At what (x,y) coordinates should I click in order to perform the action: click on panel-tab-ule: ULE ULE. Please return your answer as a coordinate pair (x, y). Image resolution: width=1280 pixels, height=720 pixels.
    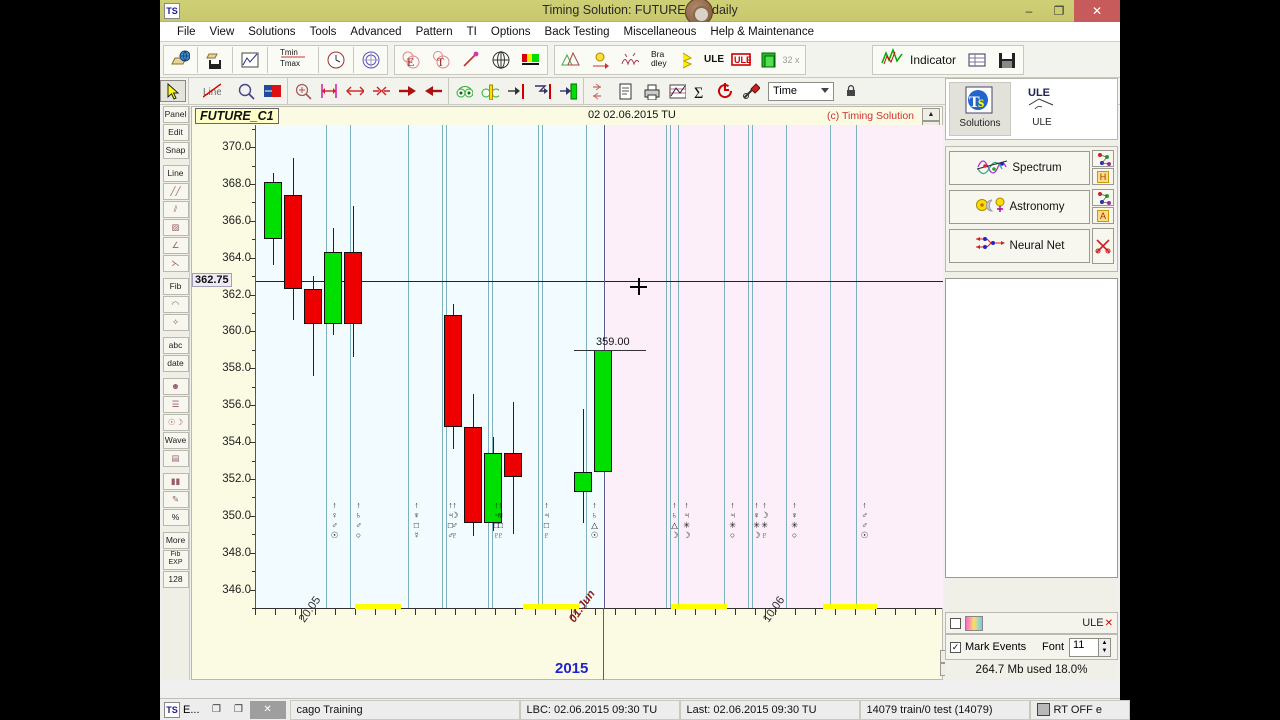
    Looking at the image, I should click on (1042, 109).